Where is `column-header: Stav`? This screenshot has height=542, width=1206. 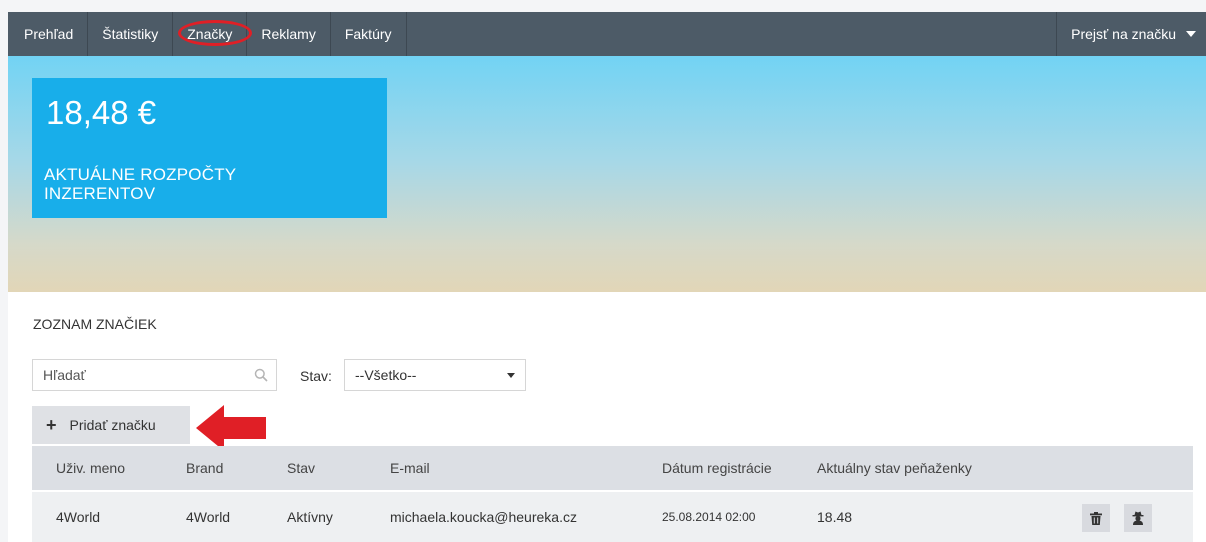 column-header: Stav is located at coordinates (301, 468).